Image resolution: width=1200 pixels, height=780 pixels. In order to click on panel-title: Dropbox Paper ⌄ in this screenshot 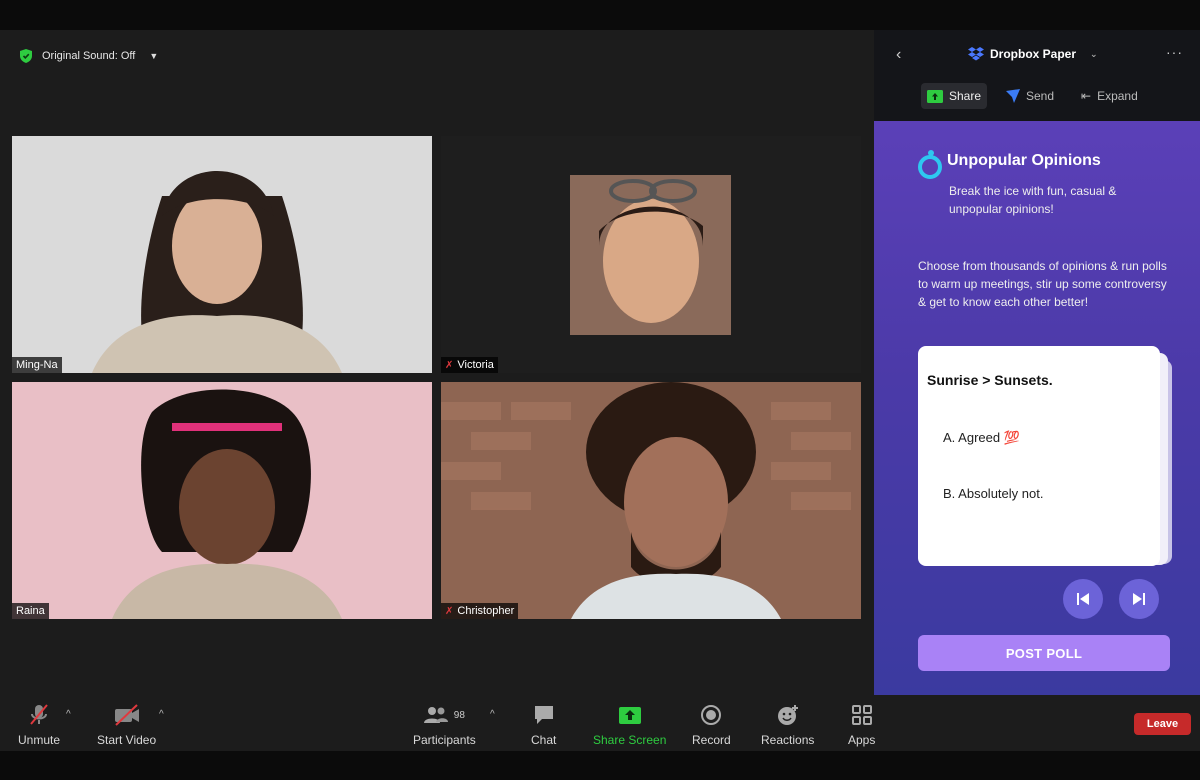, I will do `click(1033, 54)`.